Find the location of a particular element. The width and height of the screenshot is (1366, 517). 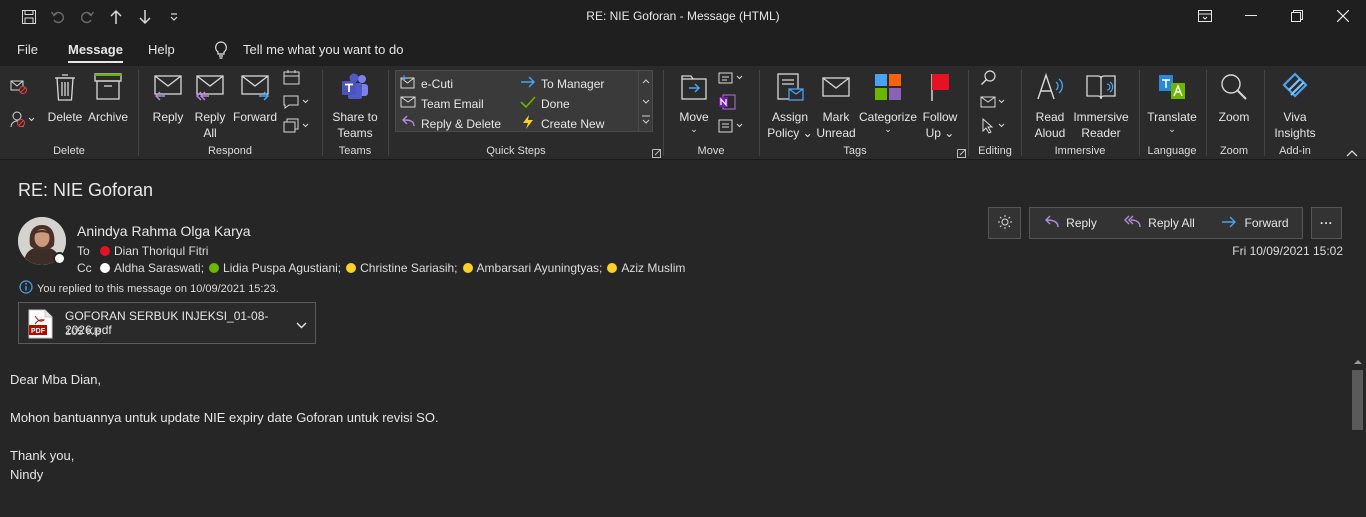

select-button is located at coordinates (994, 127).